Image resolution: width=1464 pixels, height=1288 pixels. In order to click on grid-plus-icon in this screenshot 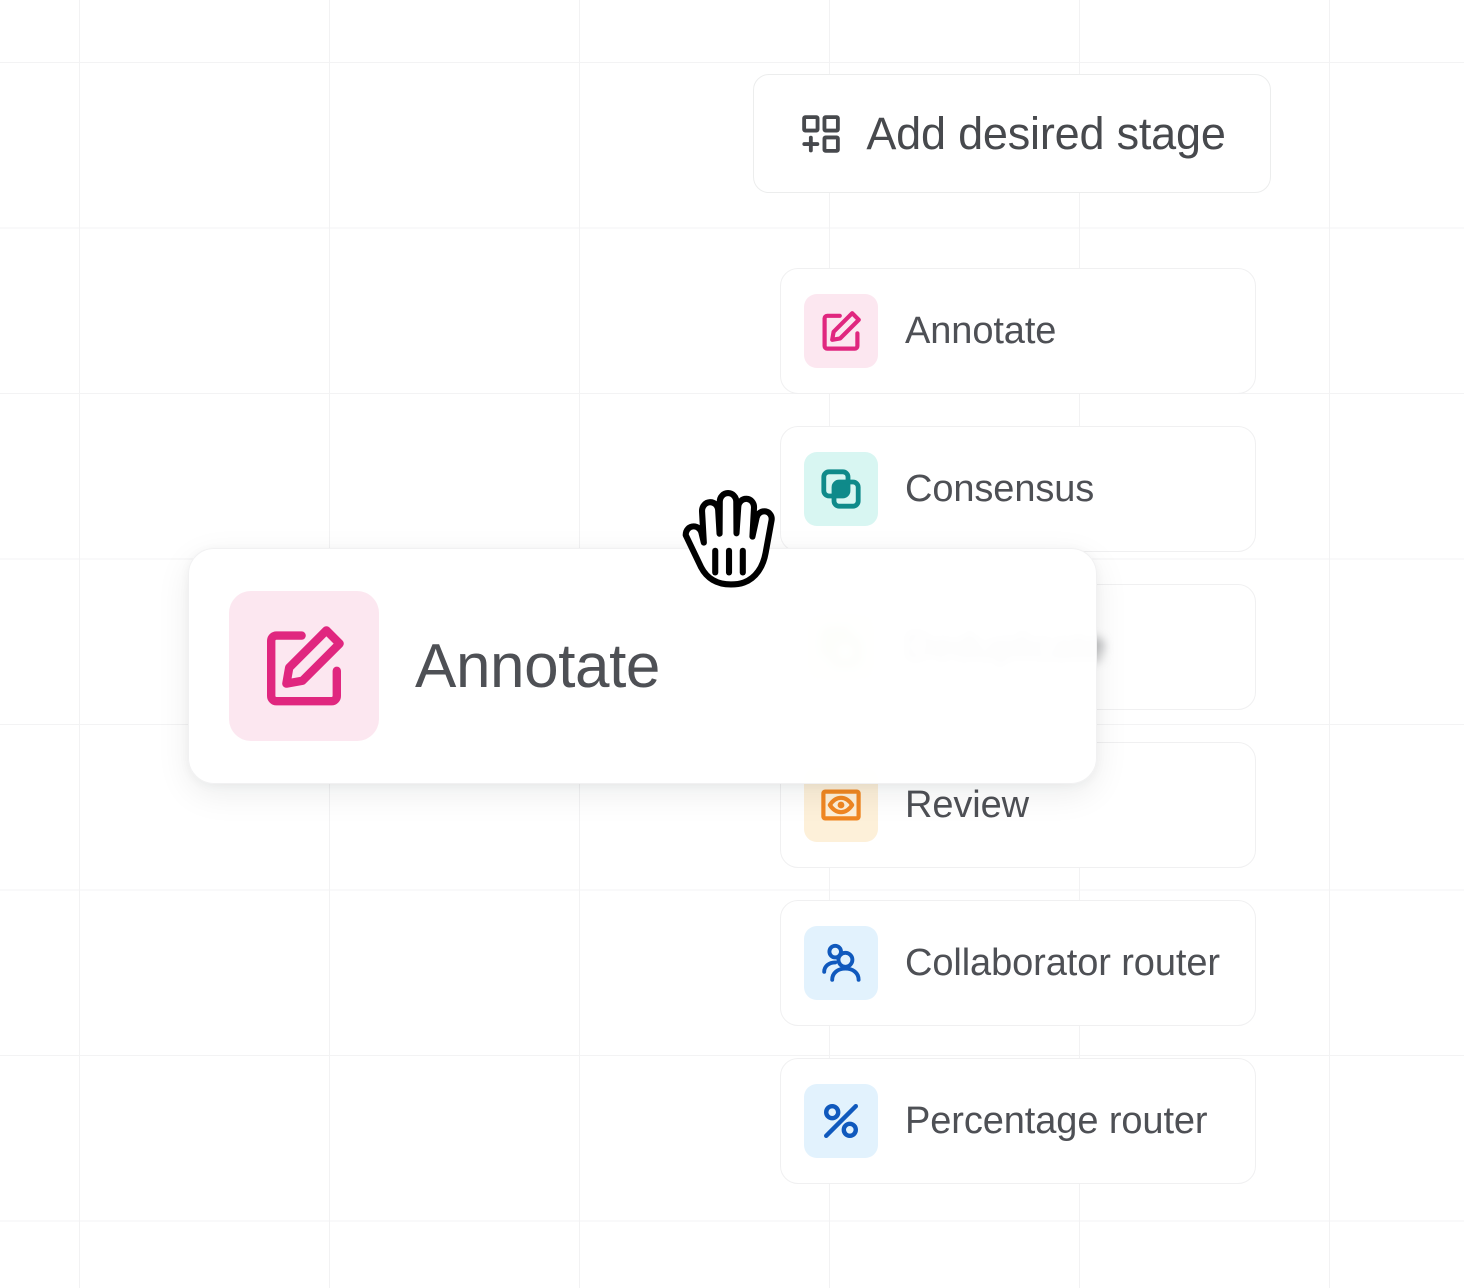, I will do `click(821, 134)`.